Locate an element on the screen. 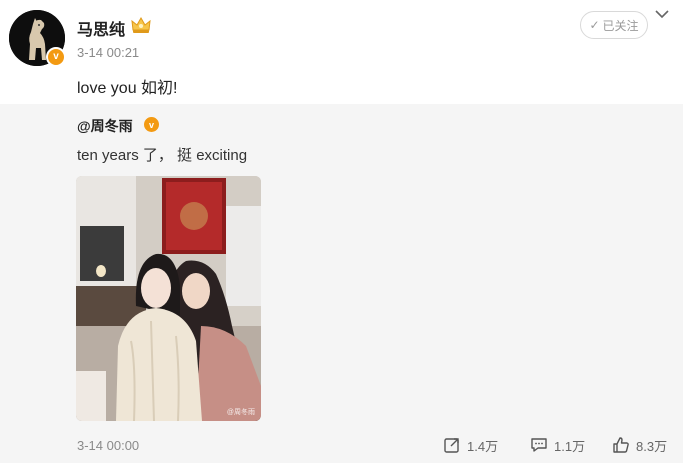 The image size is (683, 463). post-text: love you 如初! is located at coordinates (127, 88).